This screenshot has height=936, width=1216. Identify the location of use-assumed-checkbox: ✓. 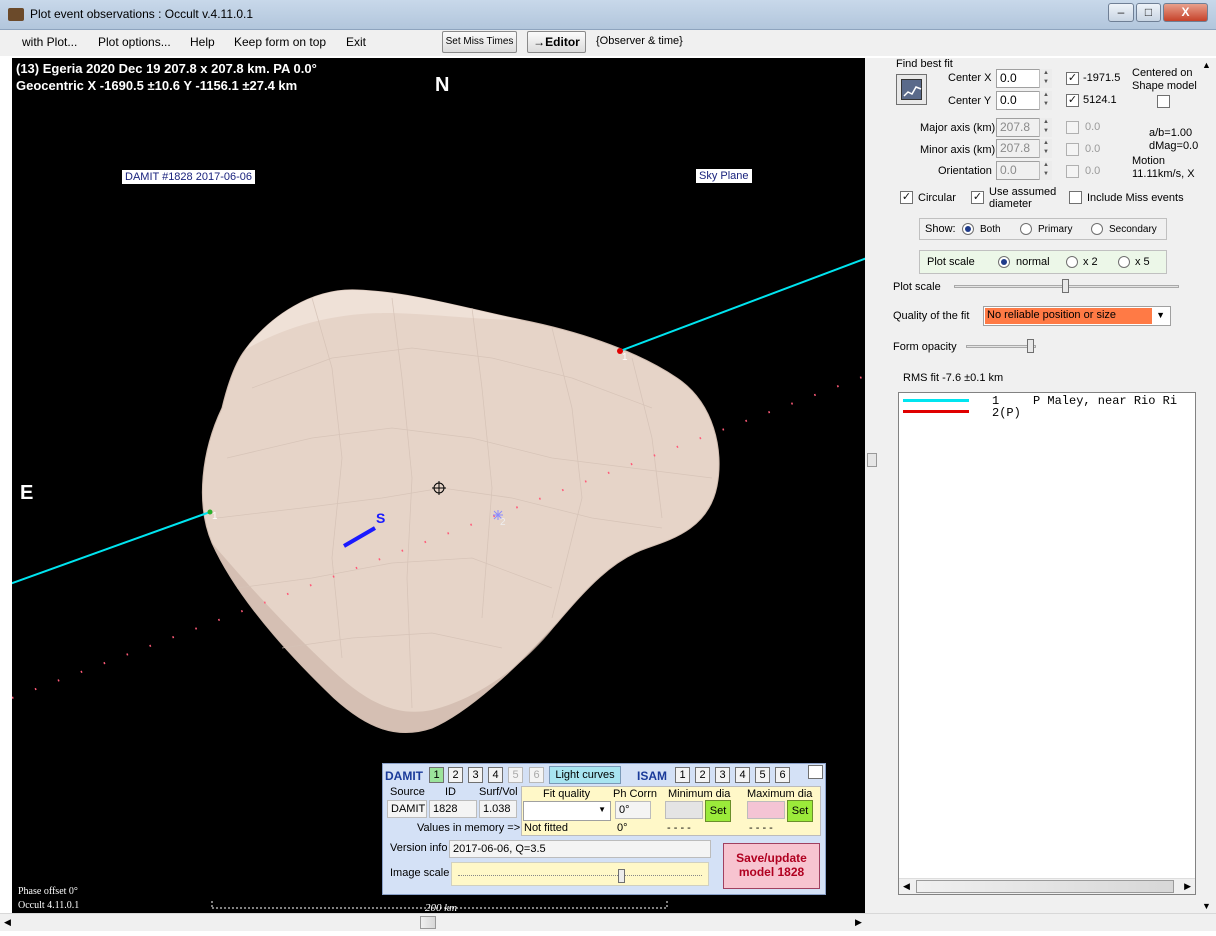
(977, 197).